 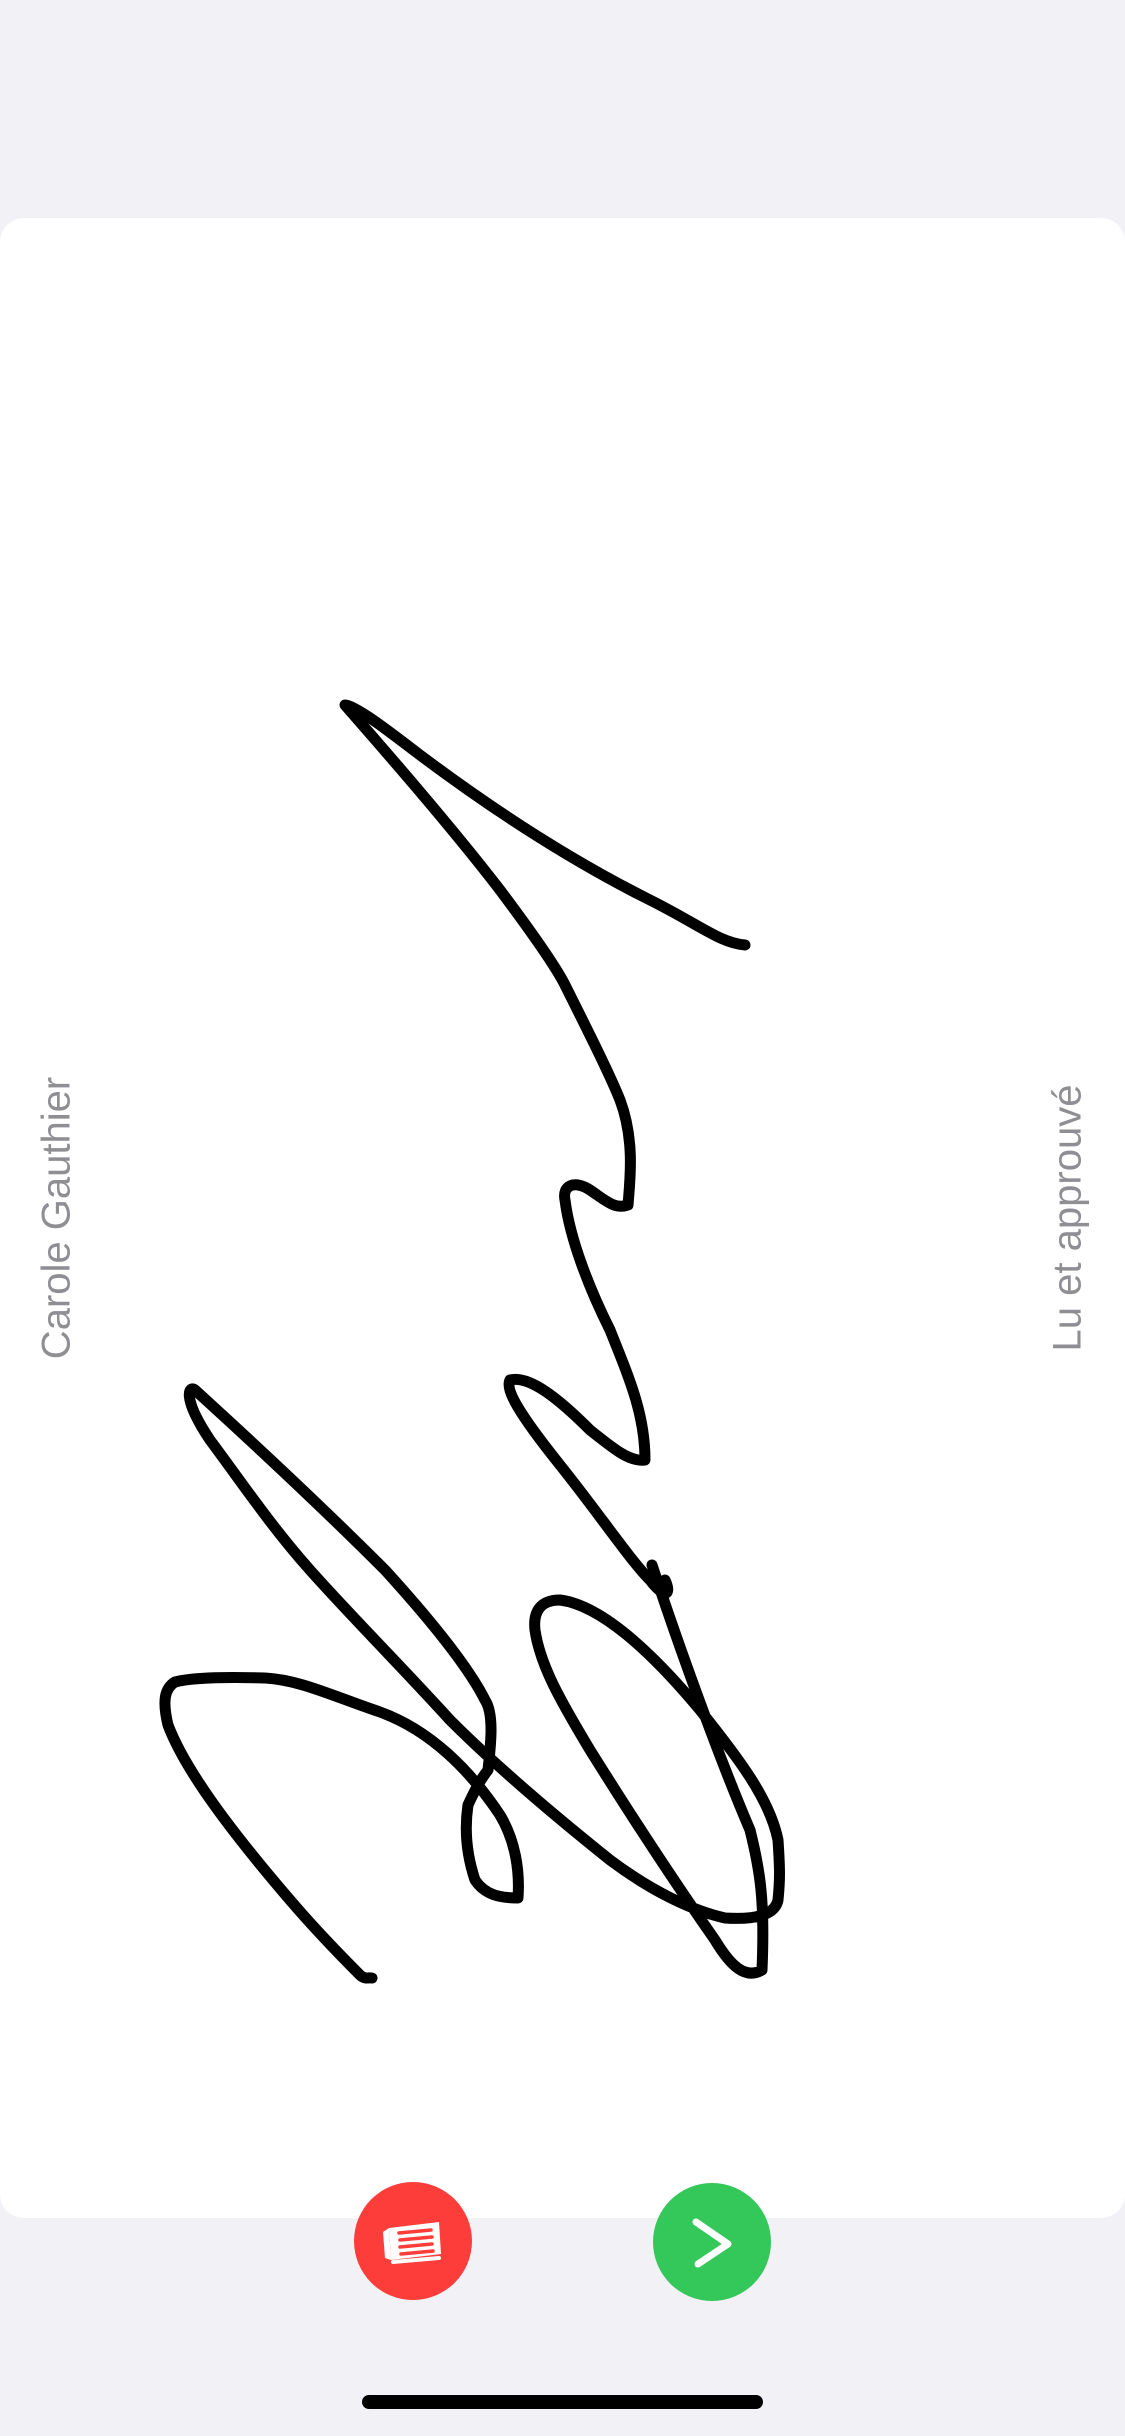 What do you see at coordinates (56, 1218) in the screenshot?
I see `signer-name: Carole Gauthier` at bounding box center [56, 1218].